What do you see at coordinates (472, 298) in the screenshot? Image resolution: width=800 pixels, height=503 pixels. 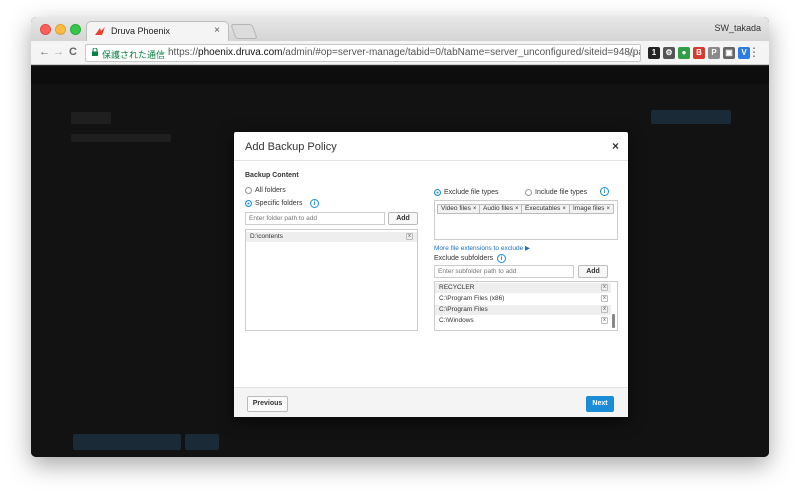 I see `subfolder-path-text: C:\Program Files (x86)` at bounding box center [472, 298].